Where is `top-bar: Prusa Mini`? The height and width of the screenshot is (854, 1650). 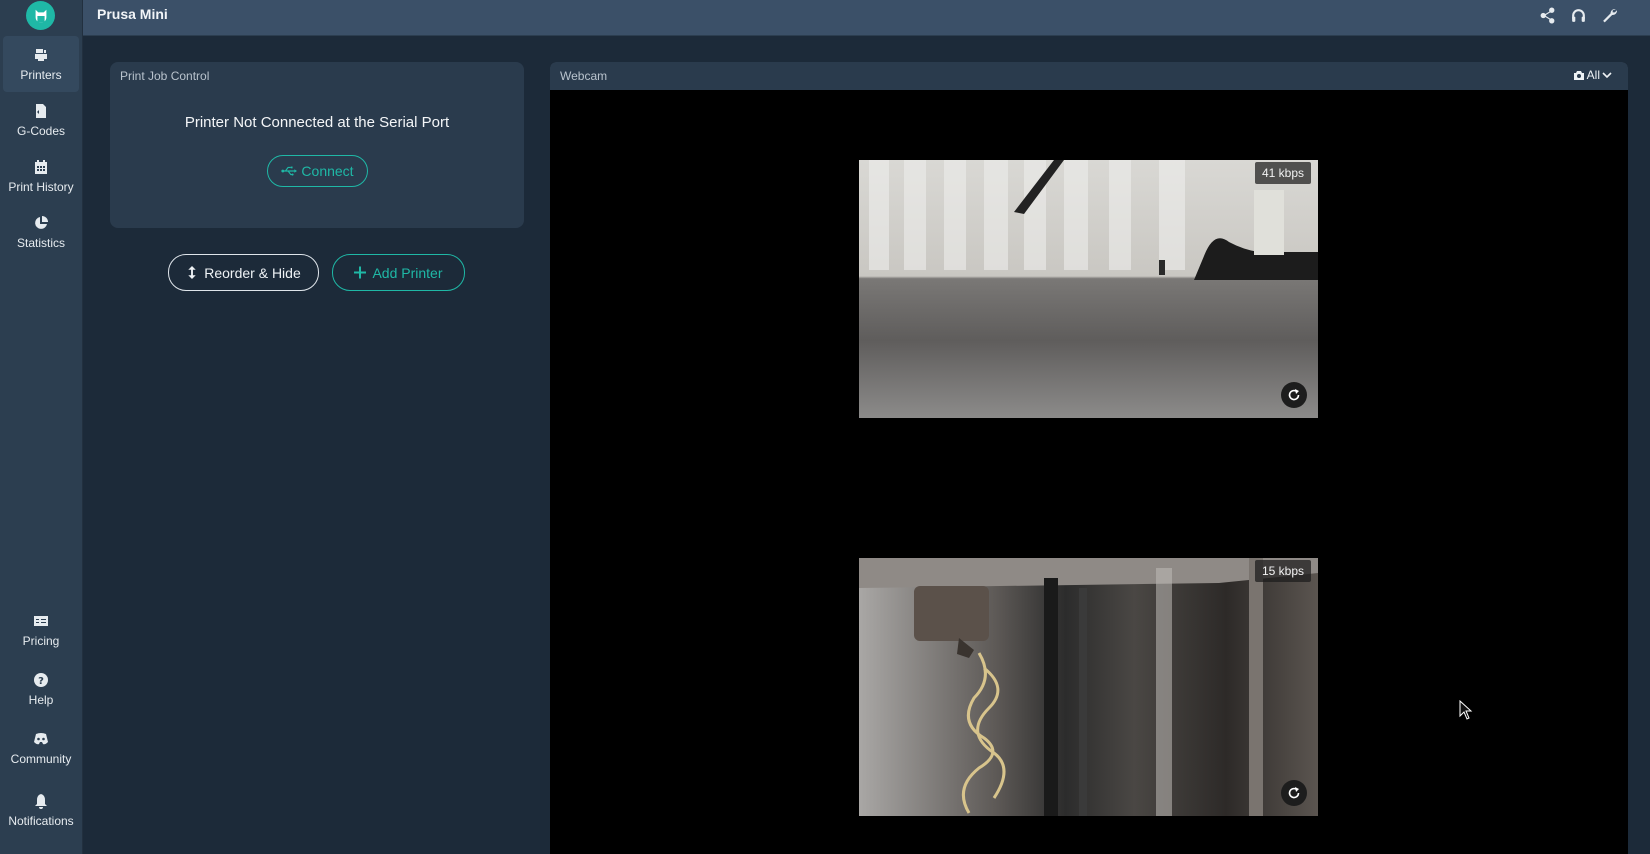
top-bar: Prusa Mini is located at coordinates (866, 18).